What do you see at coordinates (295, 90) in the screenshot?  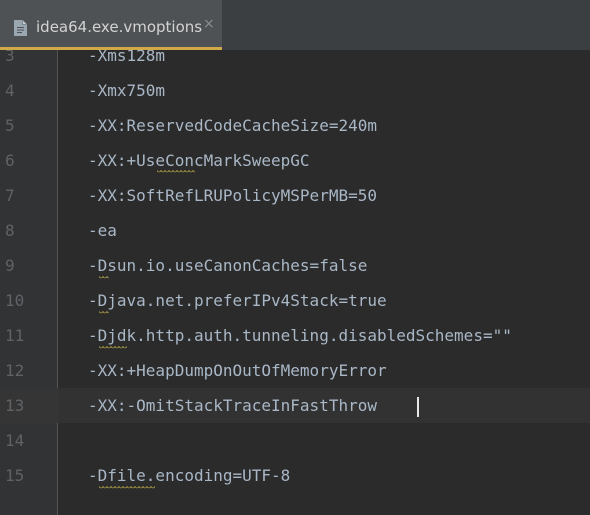 I see `editor-line: 4 -Xmx750m` at bounding box center [295, 90].